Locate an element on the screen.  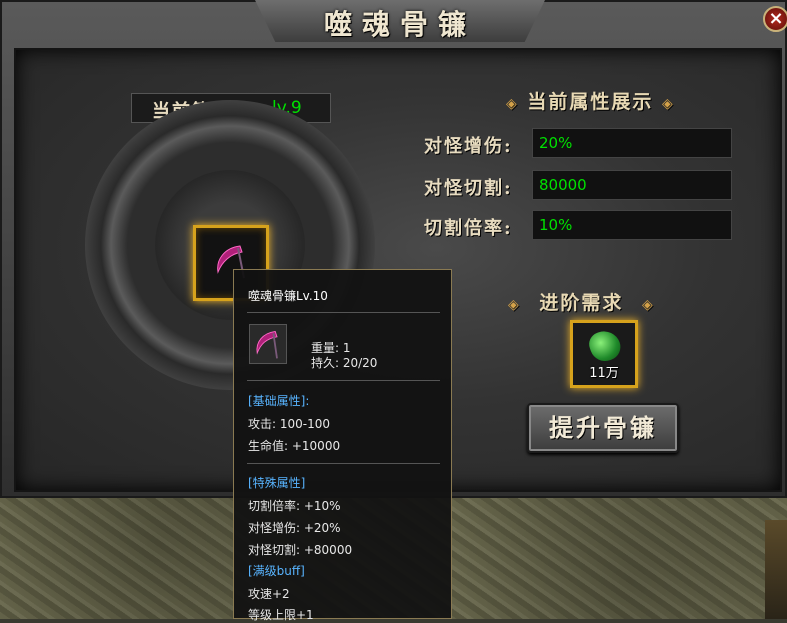
tooltip-buff-attr: 攻速+2 is located at coordinates (269, 594).